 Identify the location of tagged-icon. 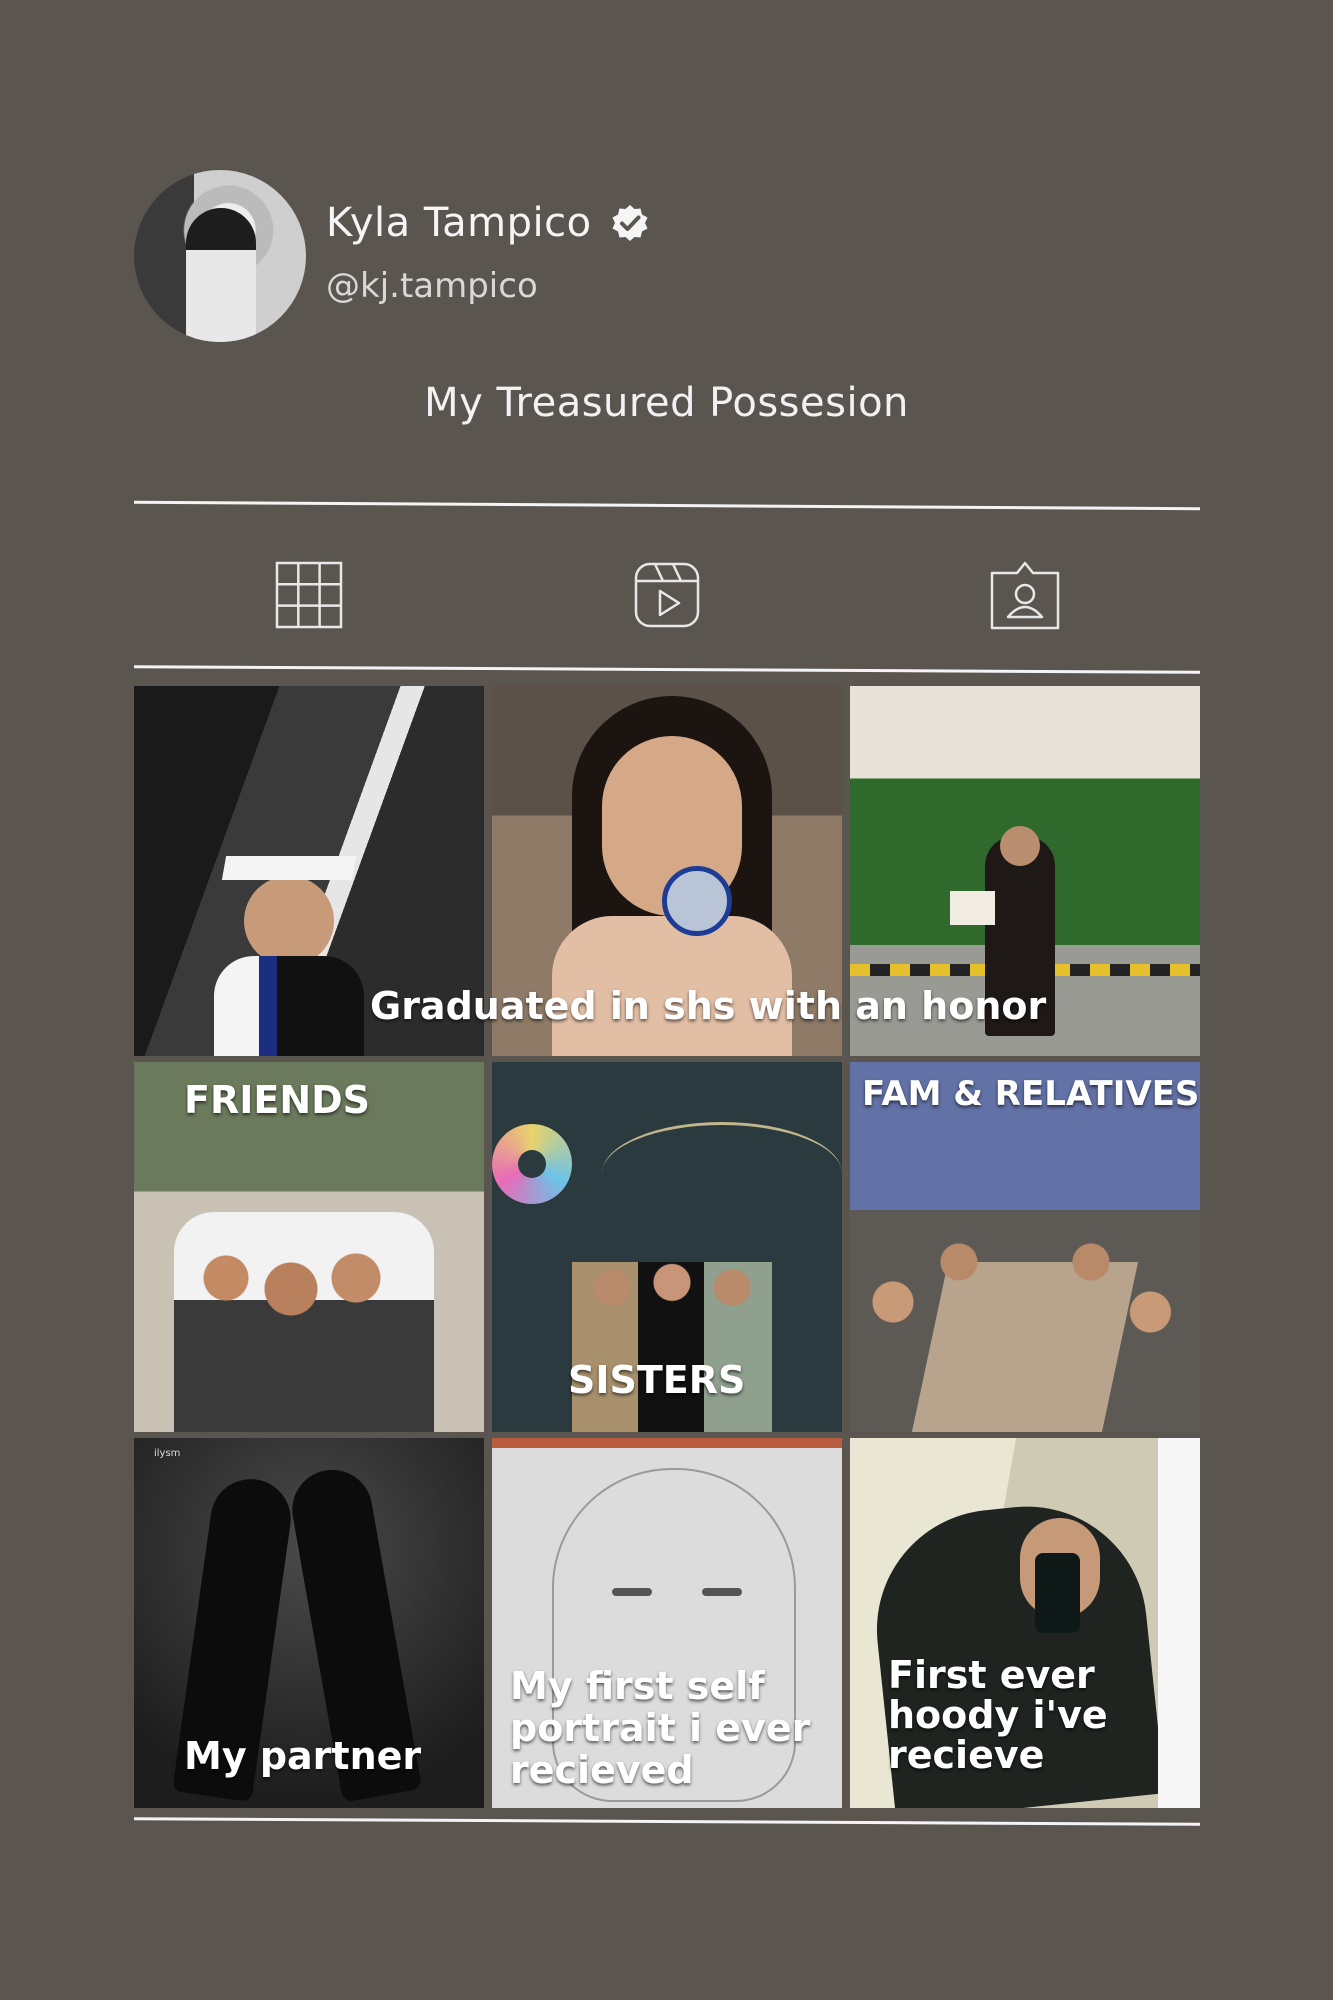
(1025, 595).